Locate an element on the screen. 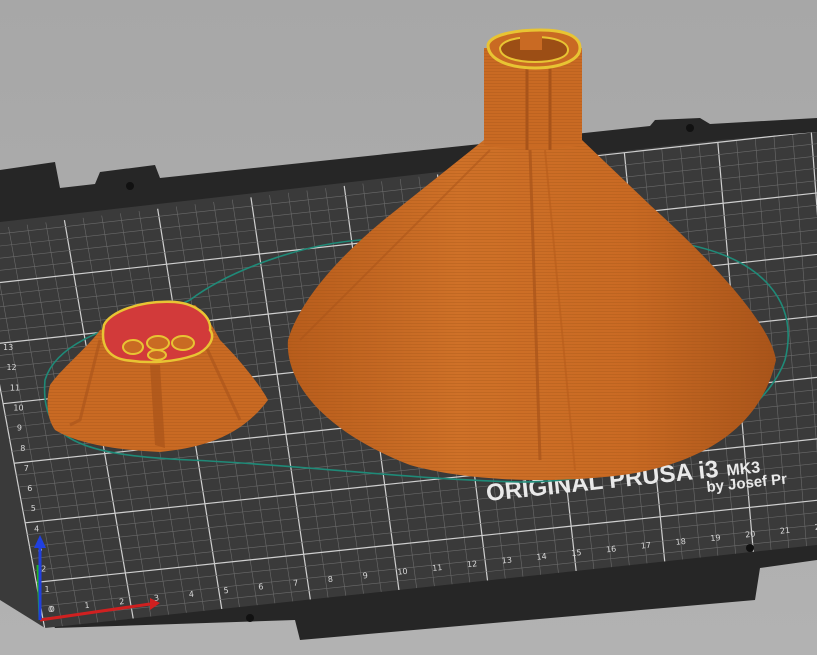 Image resolution: width=817 pixels, height=655 pixels. x-tick-label: 12 is located at coordinates (472, 564).